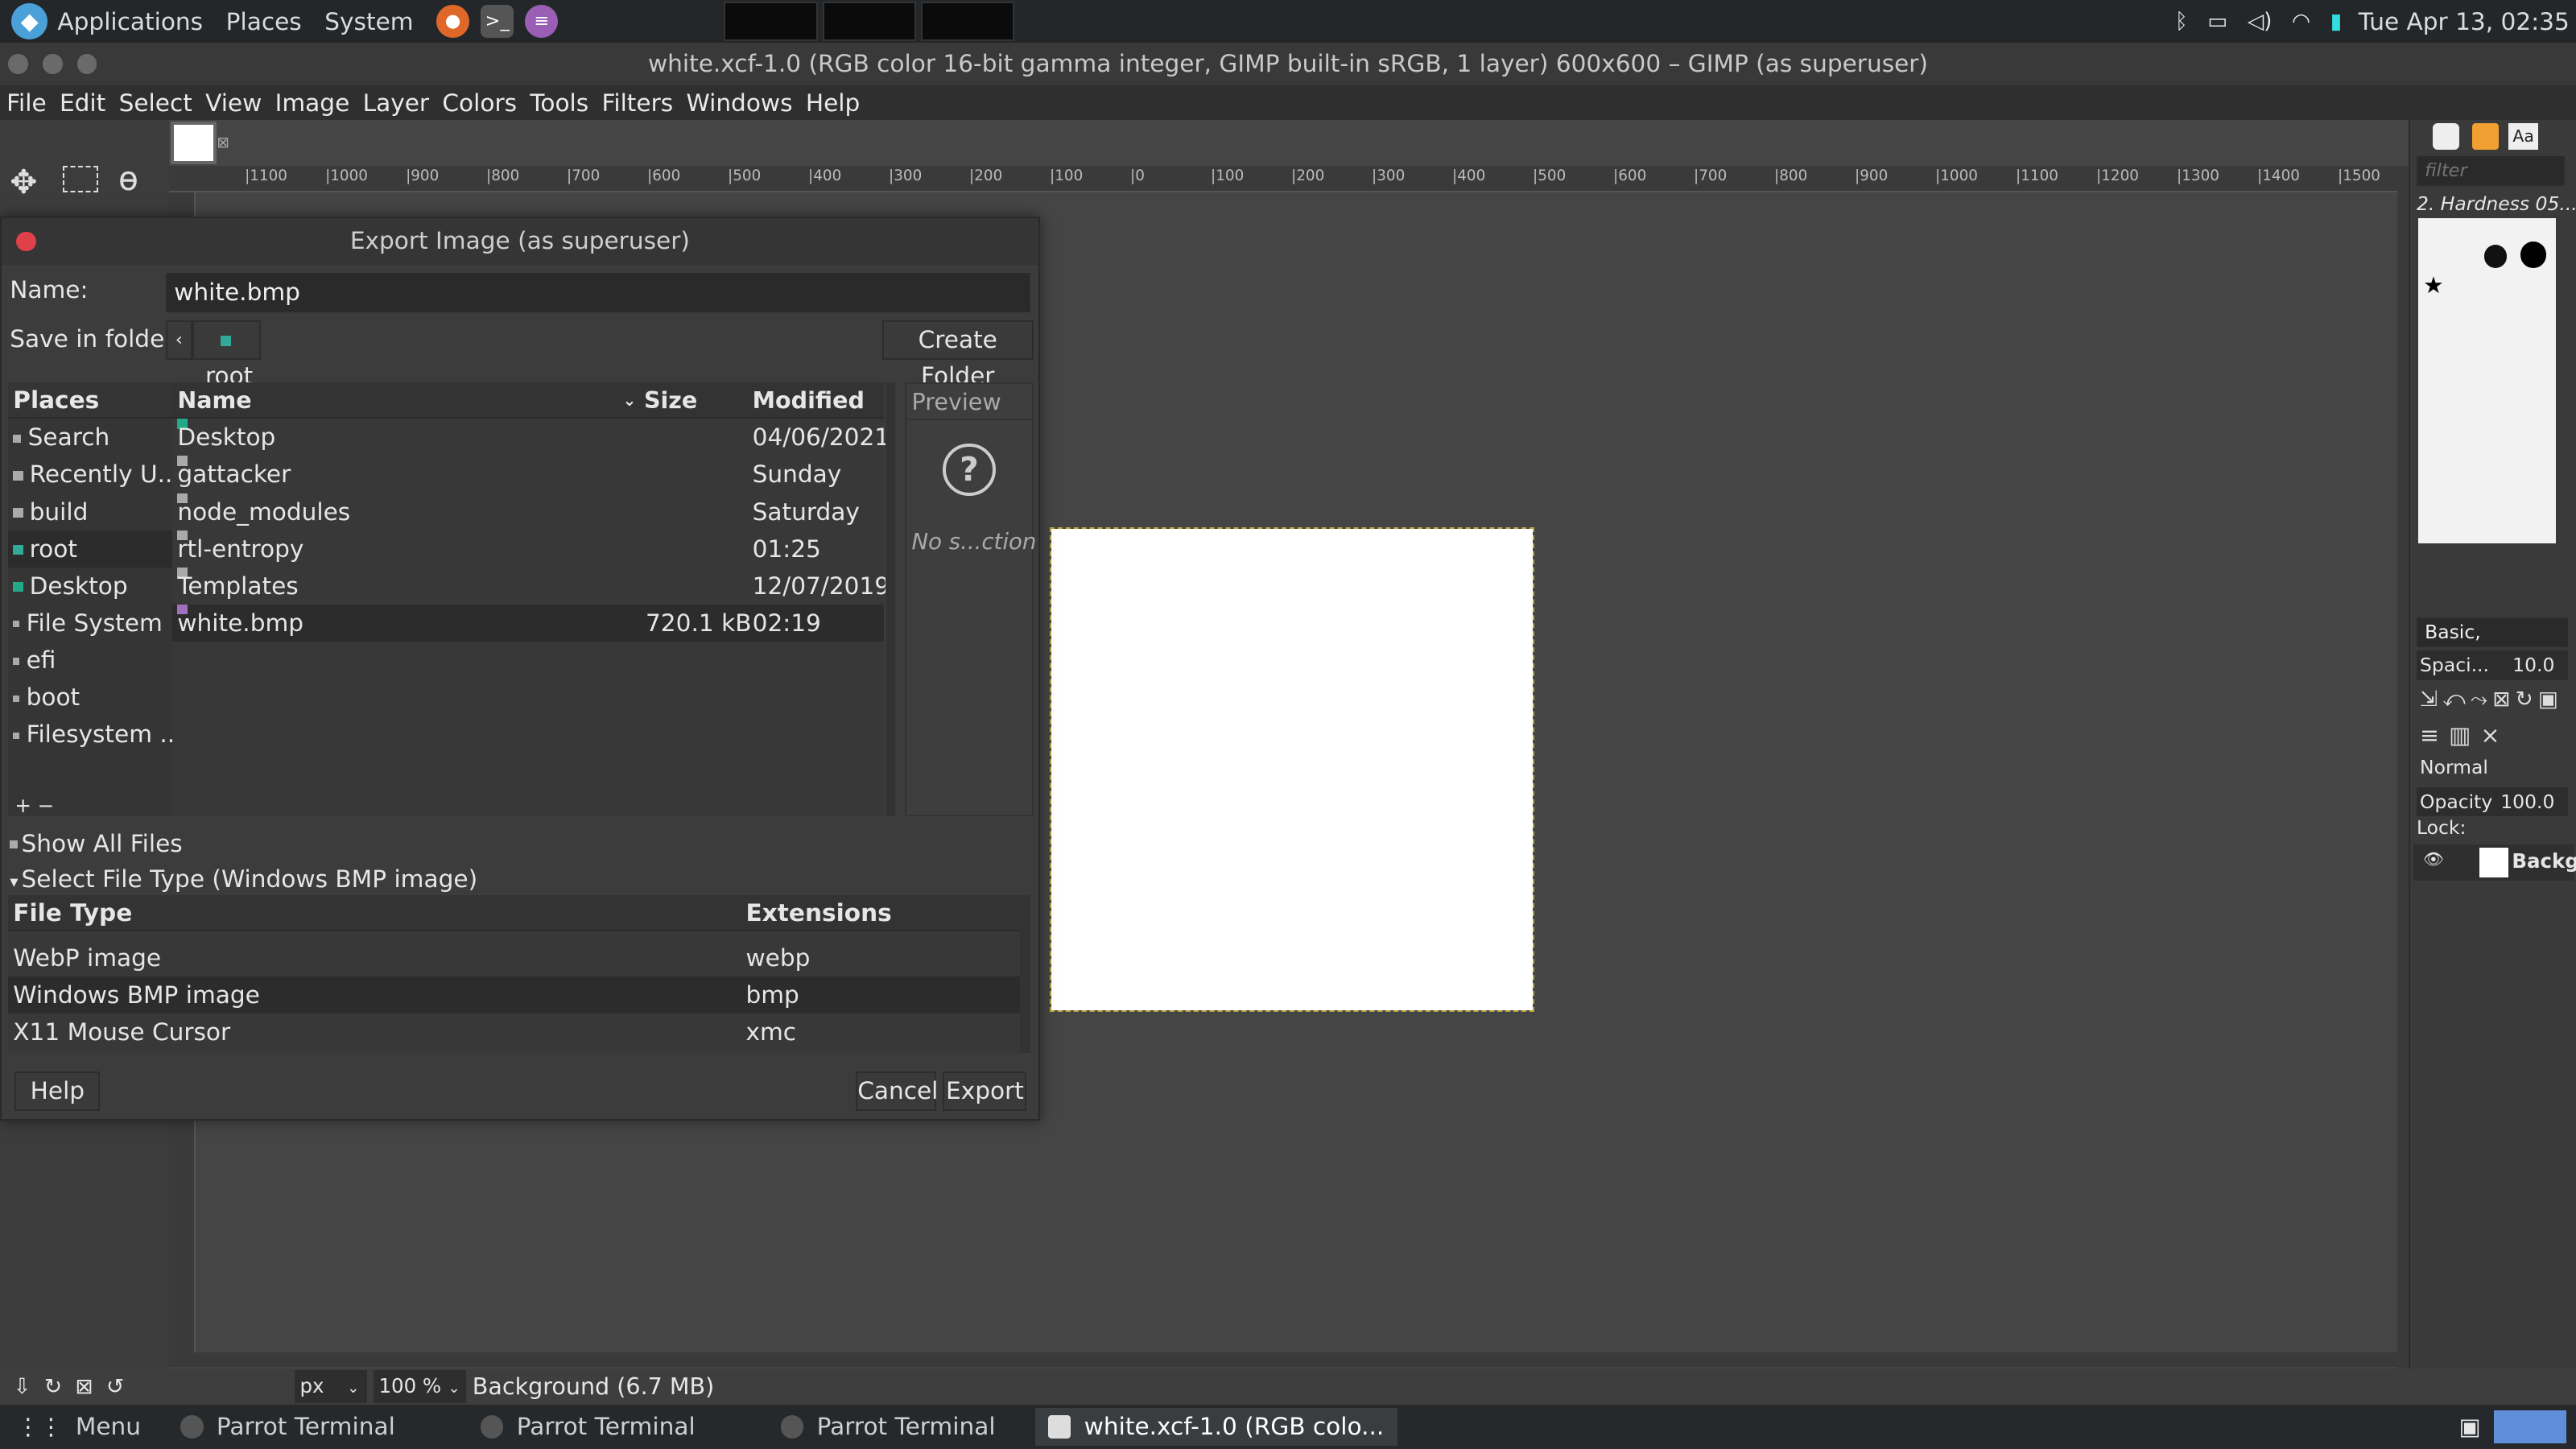 The width and height of the screenshot is (2576, 1449). Describe the element at coordinates (2544, 861) in the screenshot. I see `layer-name: Backgr` at that location.